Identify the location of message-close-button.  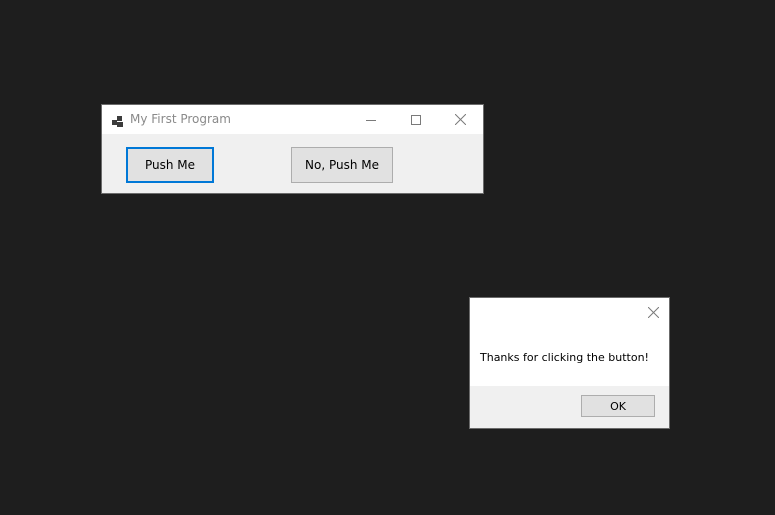
(653, 312).